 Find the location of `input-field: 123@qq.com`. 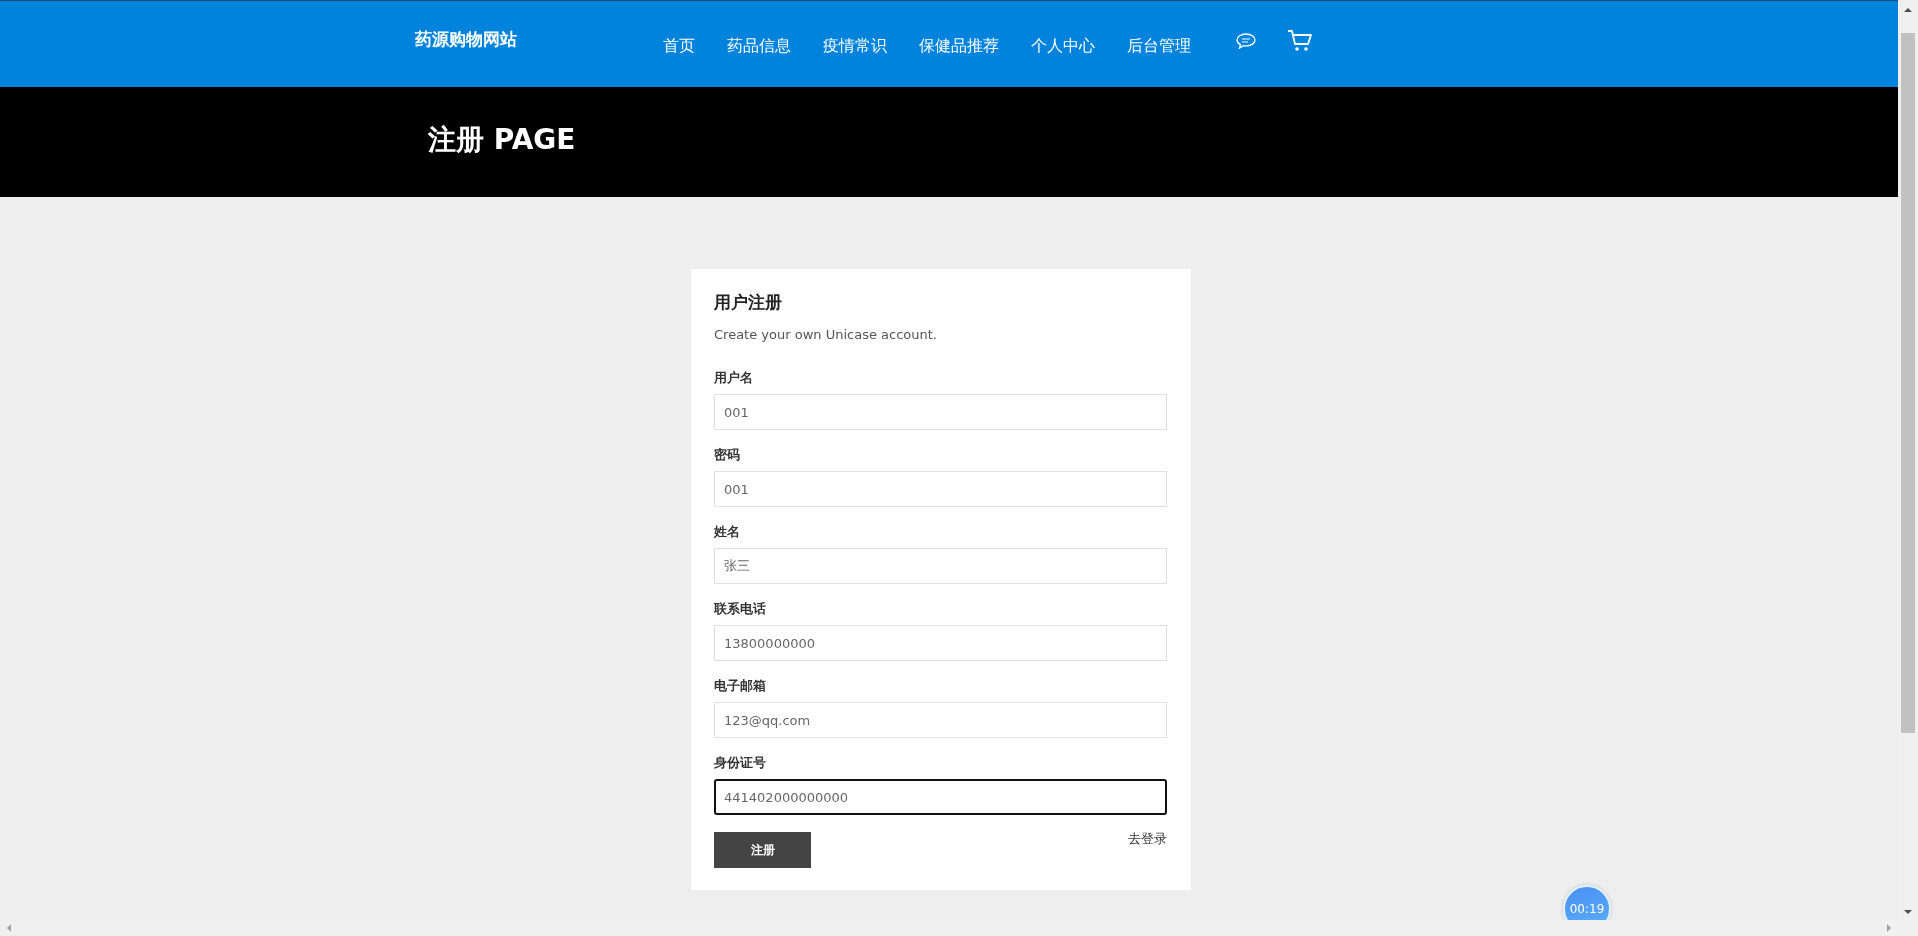

input-field: 123@qq.com is located at coordinates (940, 720).